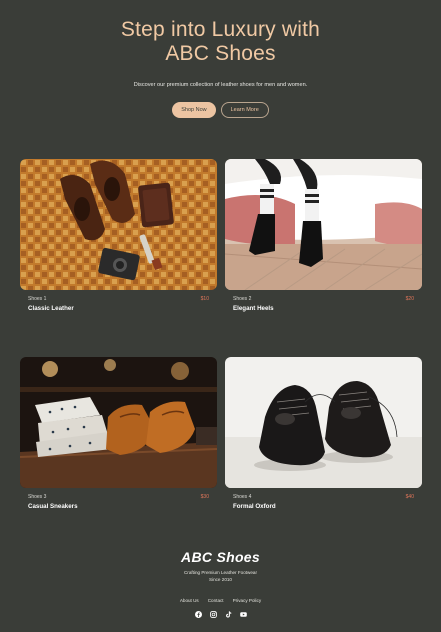  Describe the element at coordinates (244, 110) in the screenshot. I see `learn-more-button: Learn More` at that location.